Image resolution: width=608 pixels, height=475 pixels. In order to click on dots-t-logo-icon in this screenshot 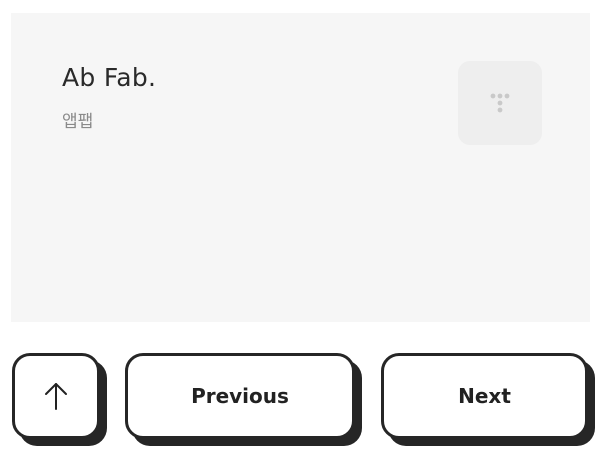, I will do `click(500, 103)`.